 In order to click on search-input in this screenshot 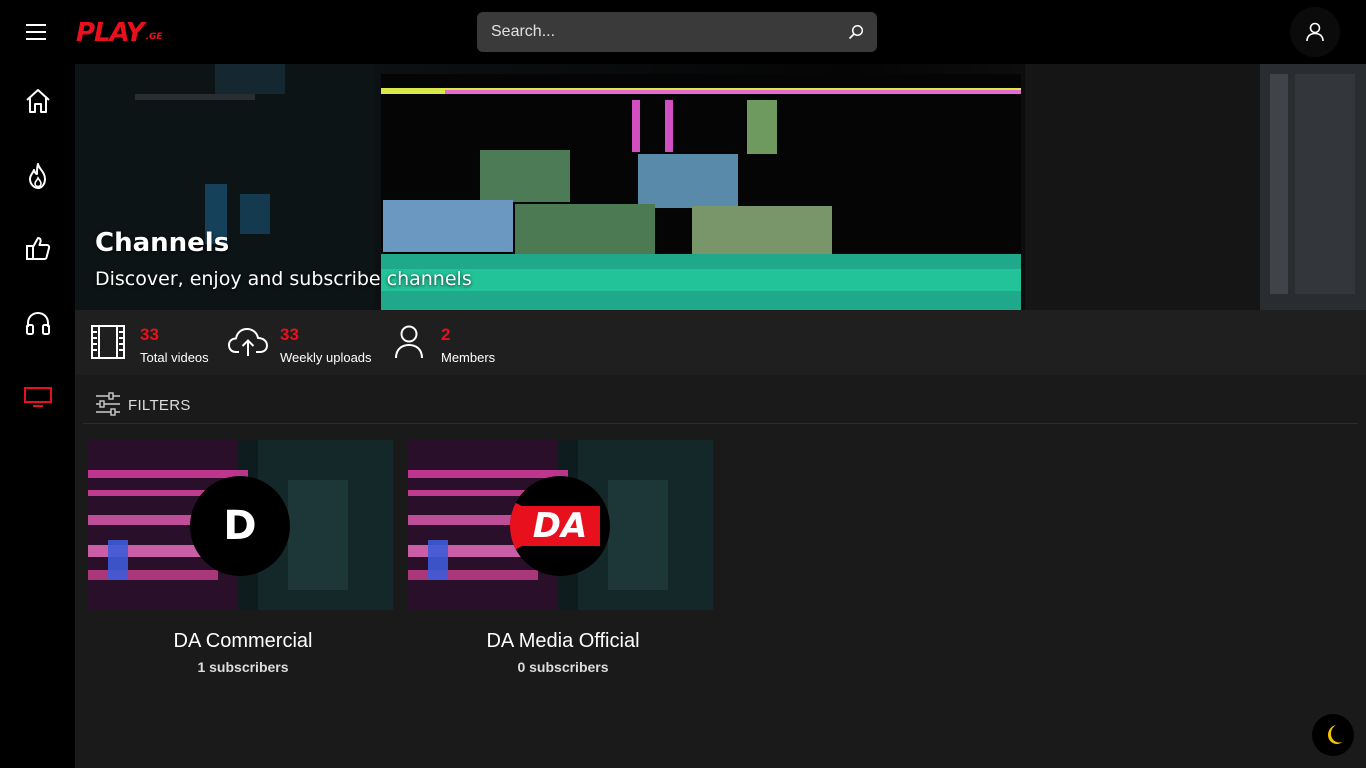, I will do `click(657, 32)`.